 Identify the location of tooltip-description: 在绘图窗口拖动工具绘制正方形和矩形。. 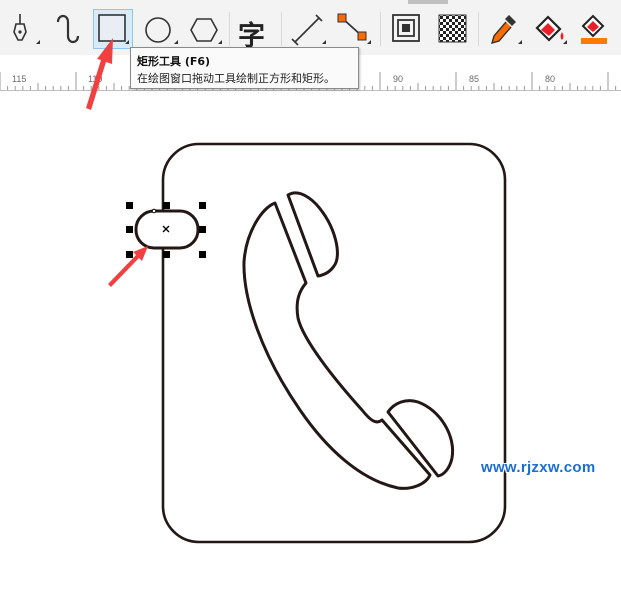
(236, 78).